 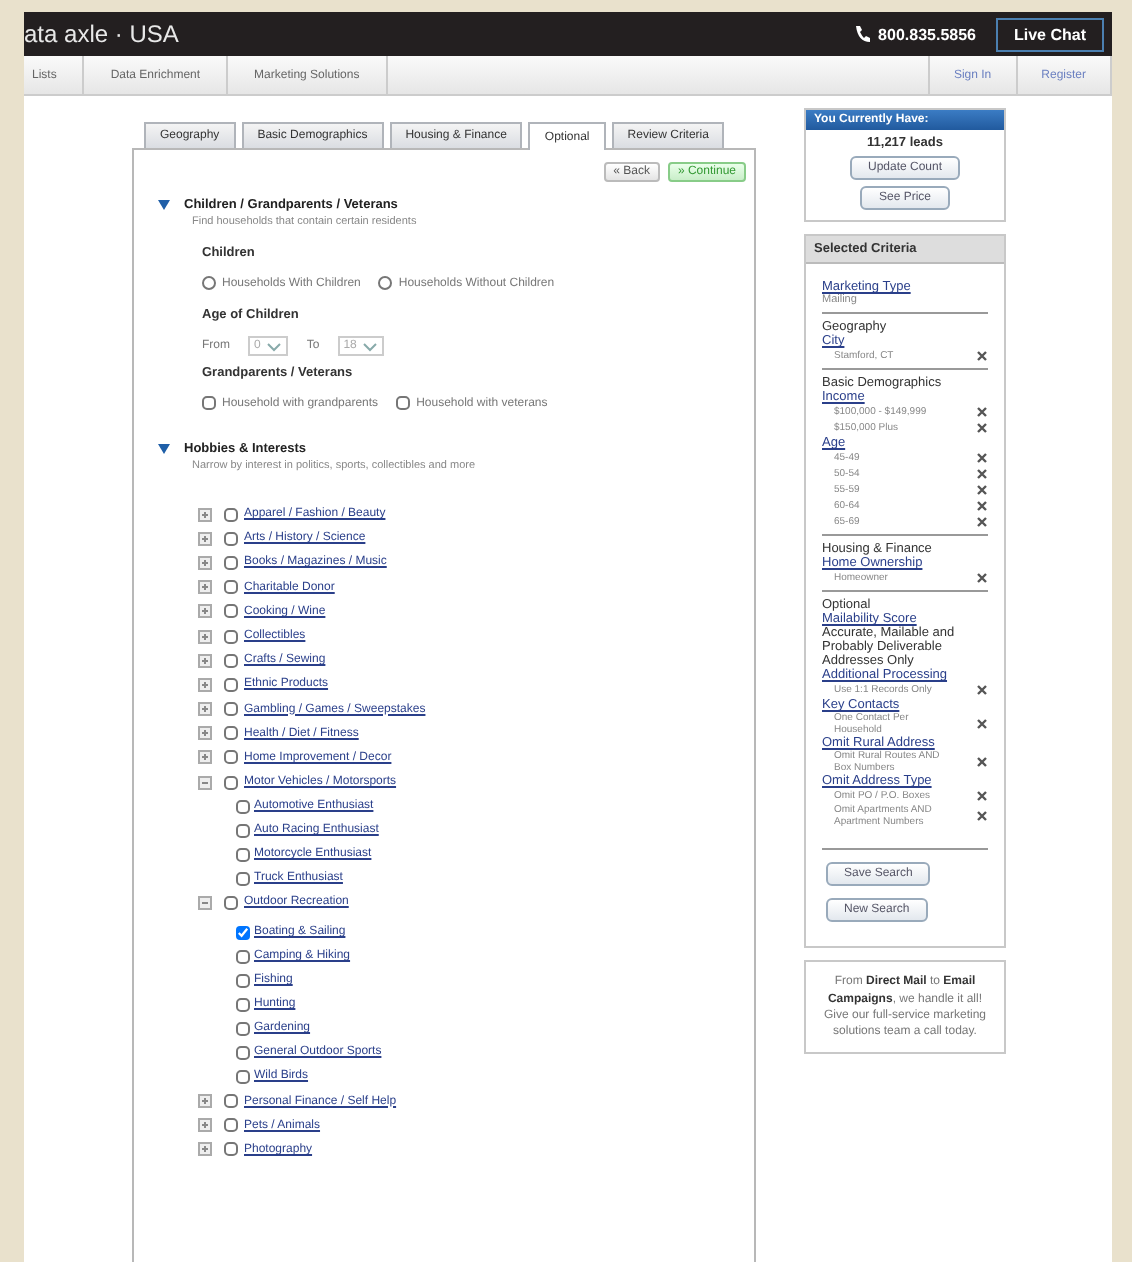 I want to click on phone-number: 800.835.5856, so click(x=927, y=34).